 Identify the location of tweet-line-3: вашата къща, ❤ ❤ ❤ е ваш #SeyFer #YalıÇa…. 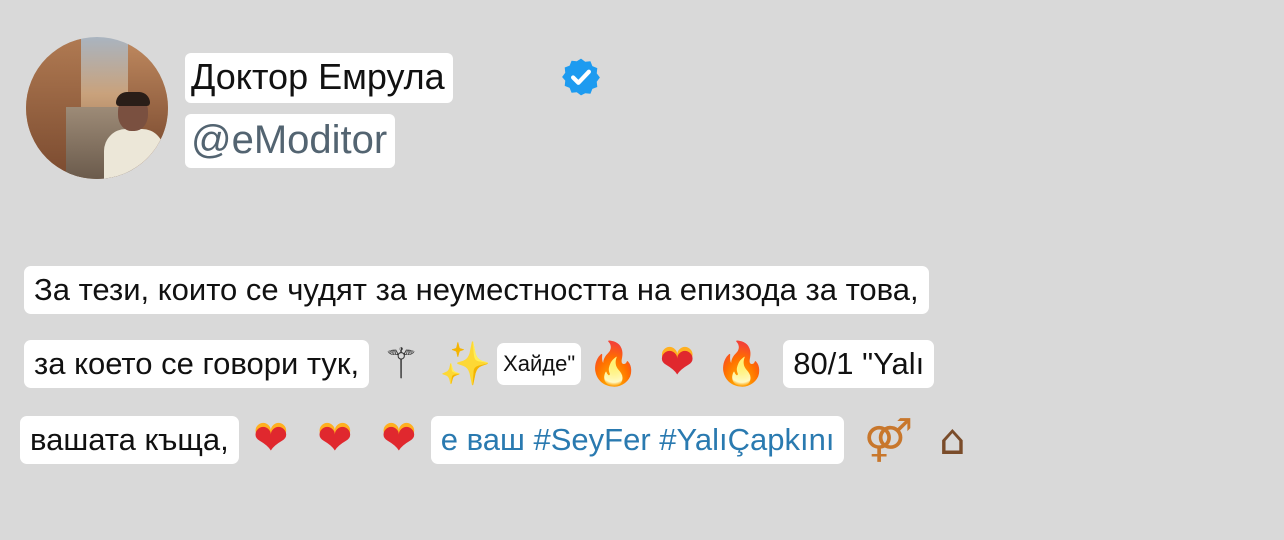
(502, 440).